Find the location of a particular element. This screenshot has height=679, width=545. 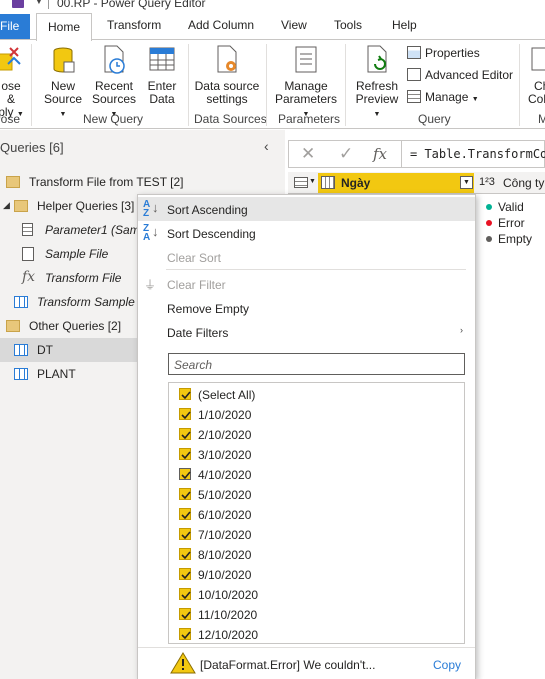

submenu-arrow-icon: › is located at coordinates (461, 330).